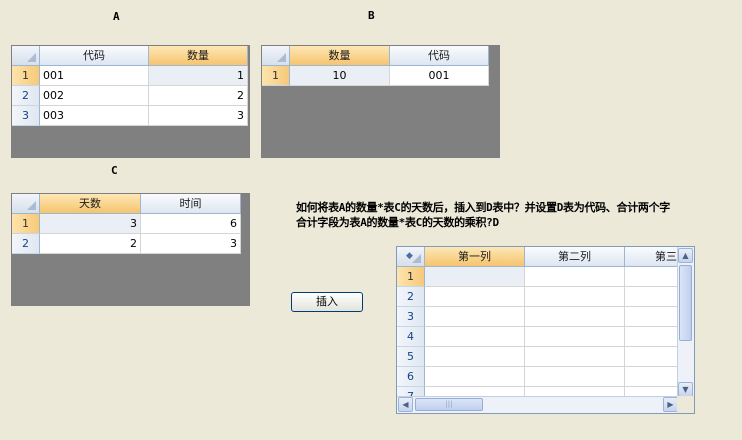  I want to click on table-row: 1 10 001, so click(380, 76).